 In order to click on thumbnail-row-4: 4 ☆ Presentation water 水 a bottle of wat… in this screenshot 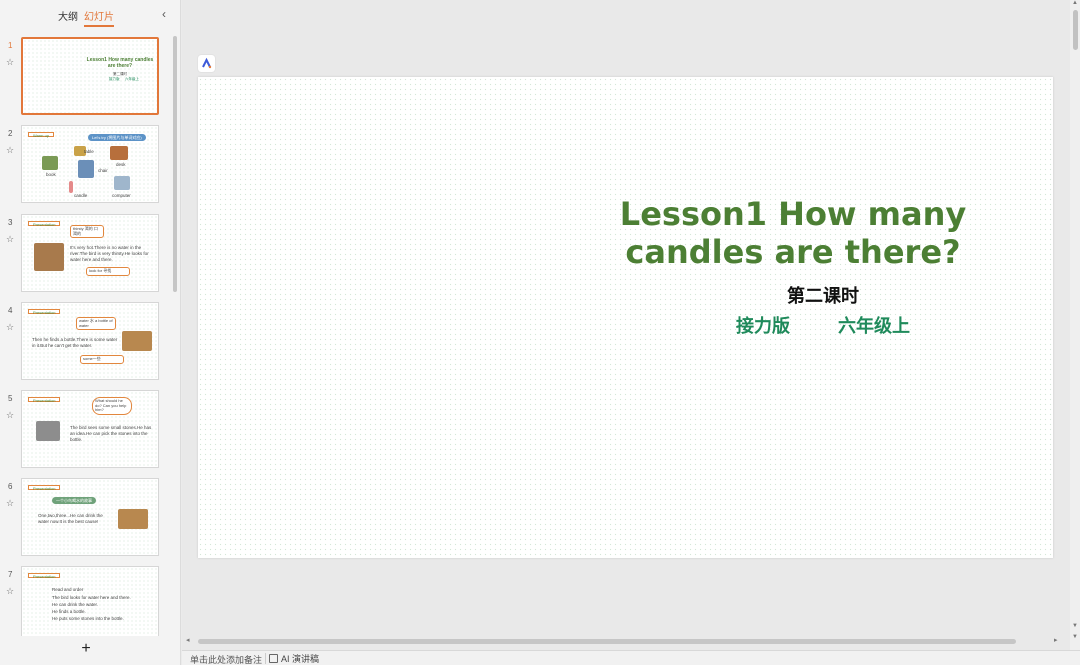, I will do `click(86, 343)`.